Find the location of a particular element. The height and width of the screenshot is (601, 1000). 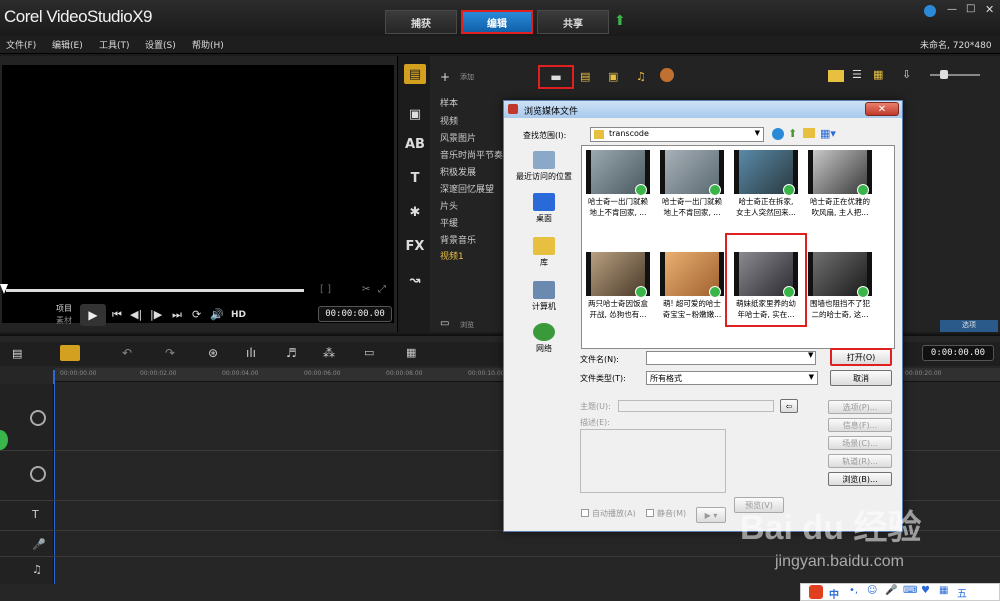

mute-checkbox is located at coordinates (650, 513).